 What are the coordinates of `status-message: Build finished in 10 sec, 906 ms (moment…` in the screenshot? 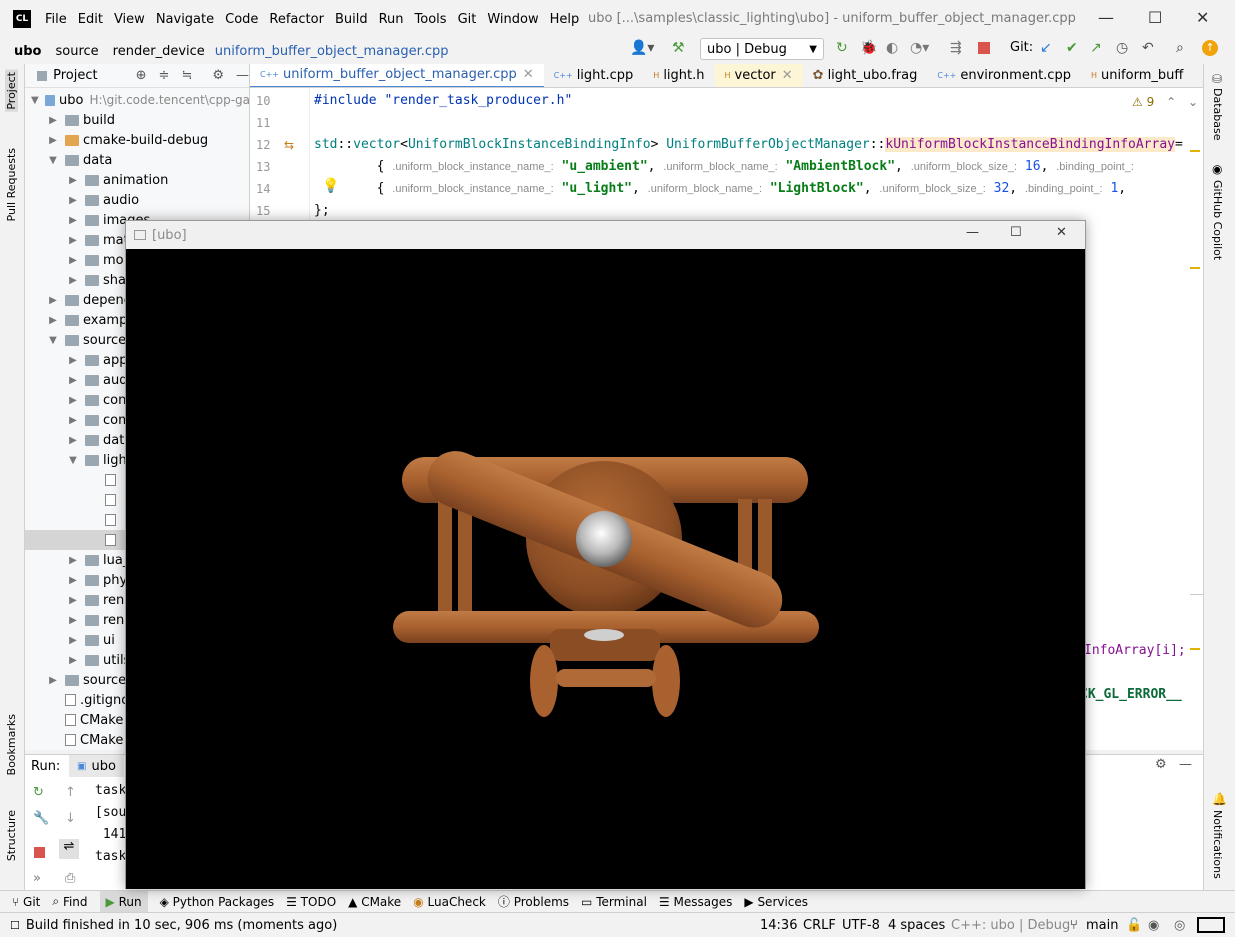 It's located at (181, 925).